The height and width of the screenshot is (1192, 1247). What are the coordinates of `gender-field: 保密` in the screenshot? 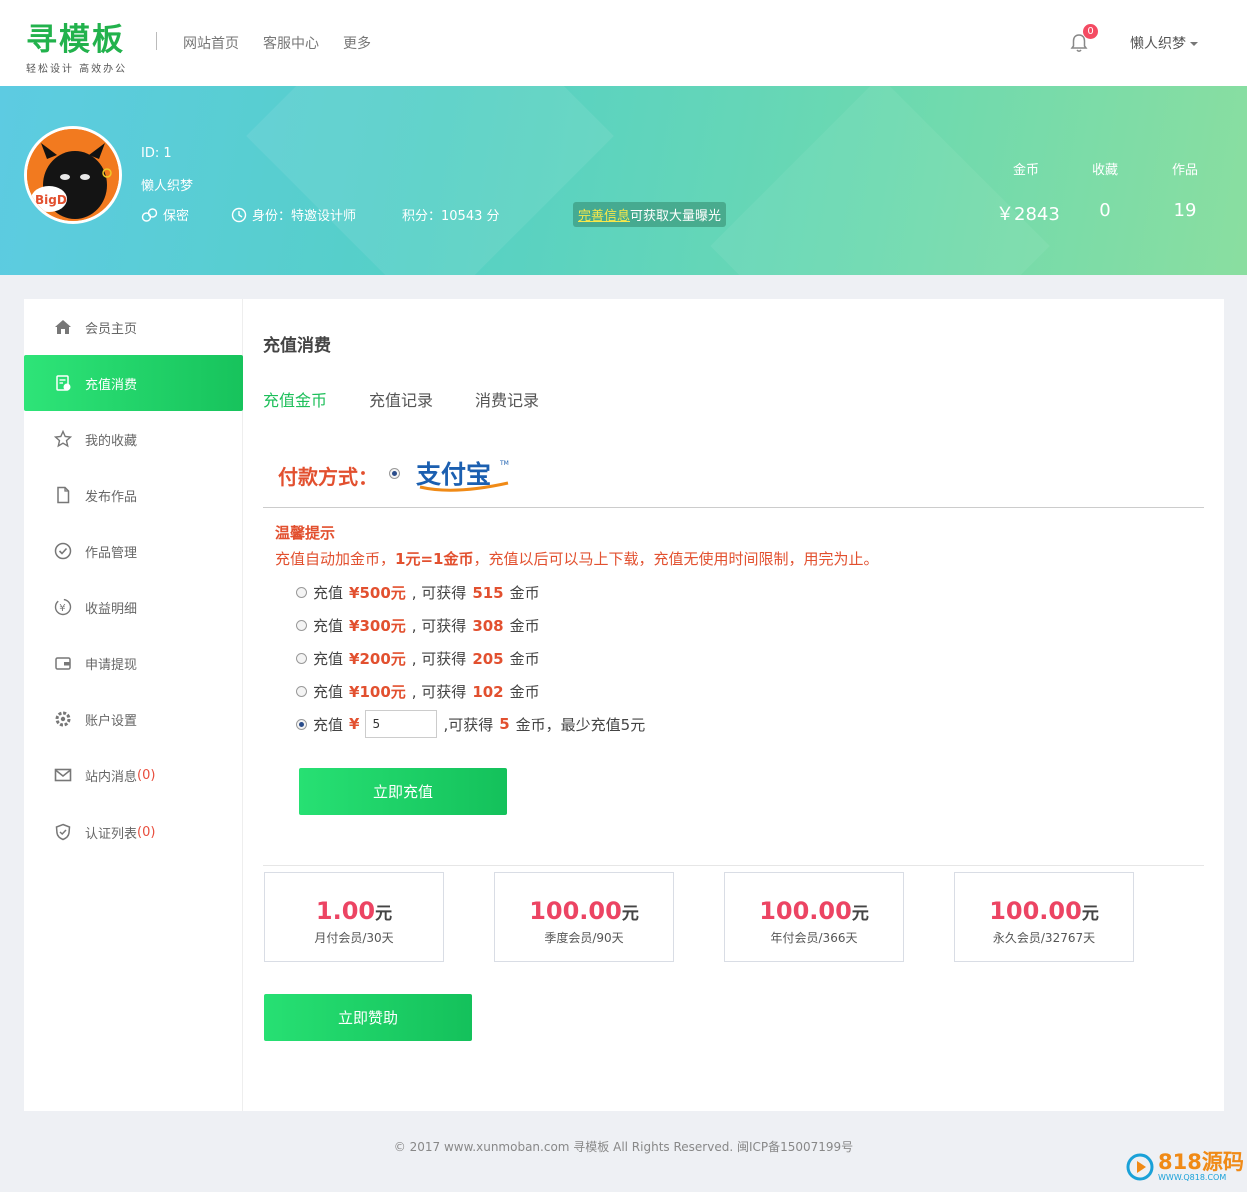 It's located at (165, 214).